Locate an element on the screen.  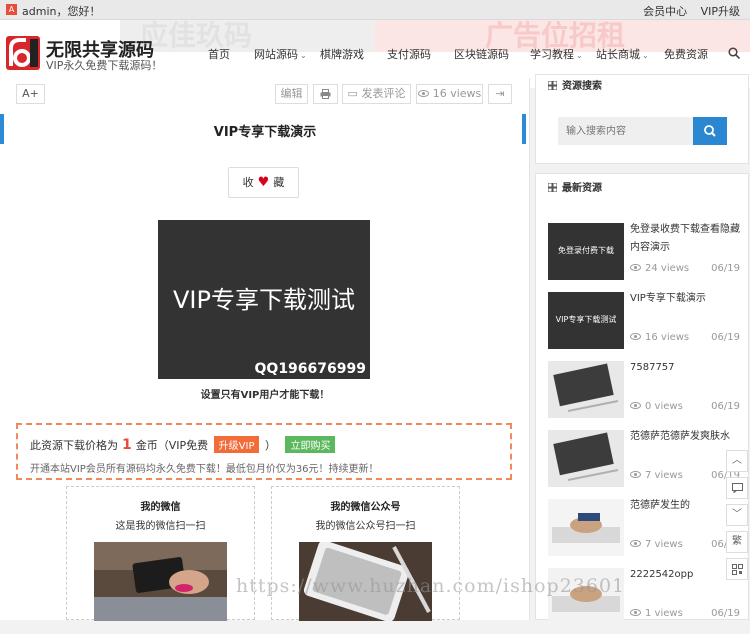
resource-title: 免登录收费下载查看隐藏内容演示 is located at coordinates (686, 239).